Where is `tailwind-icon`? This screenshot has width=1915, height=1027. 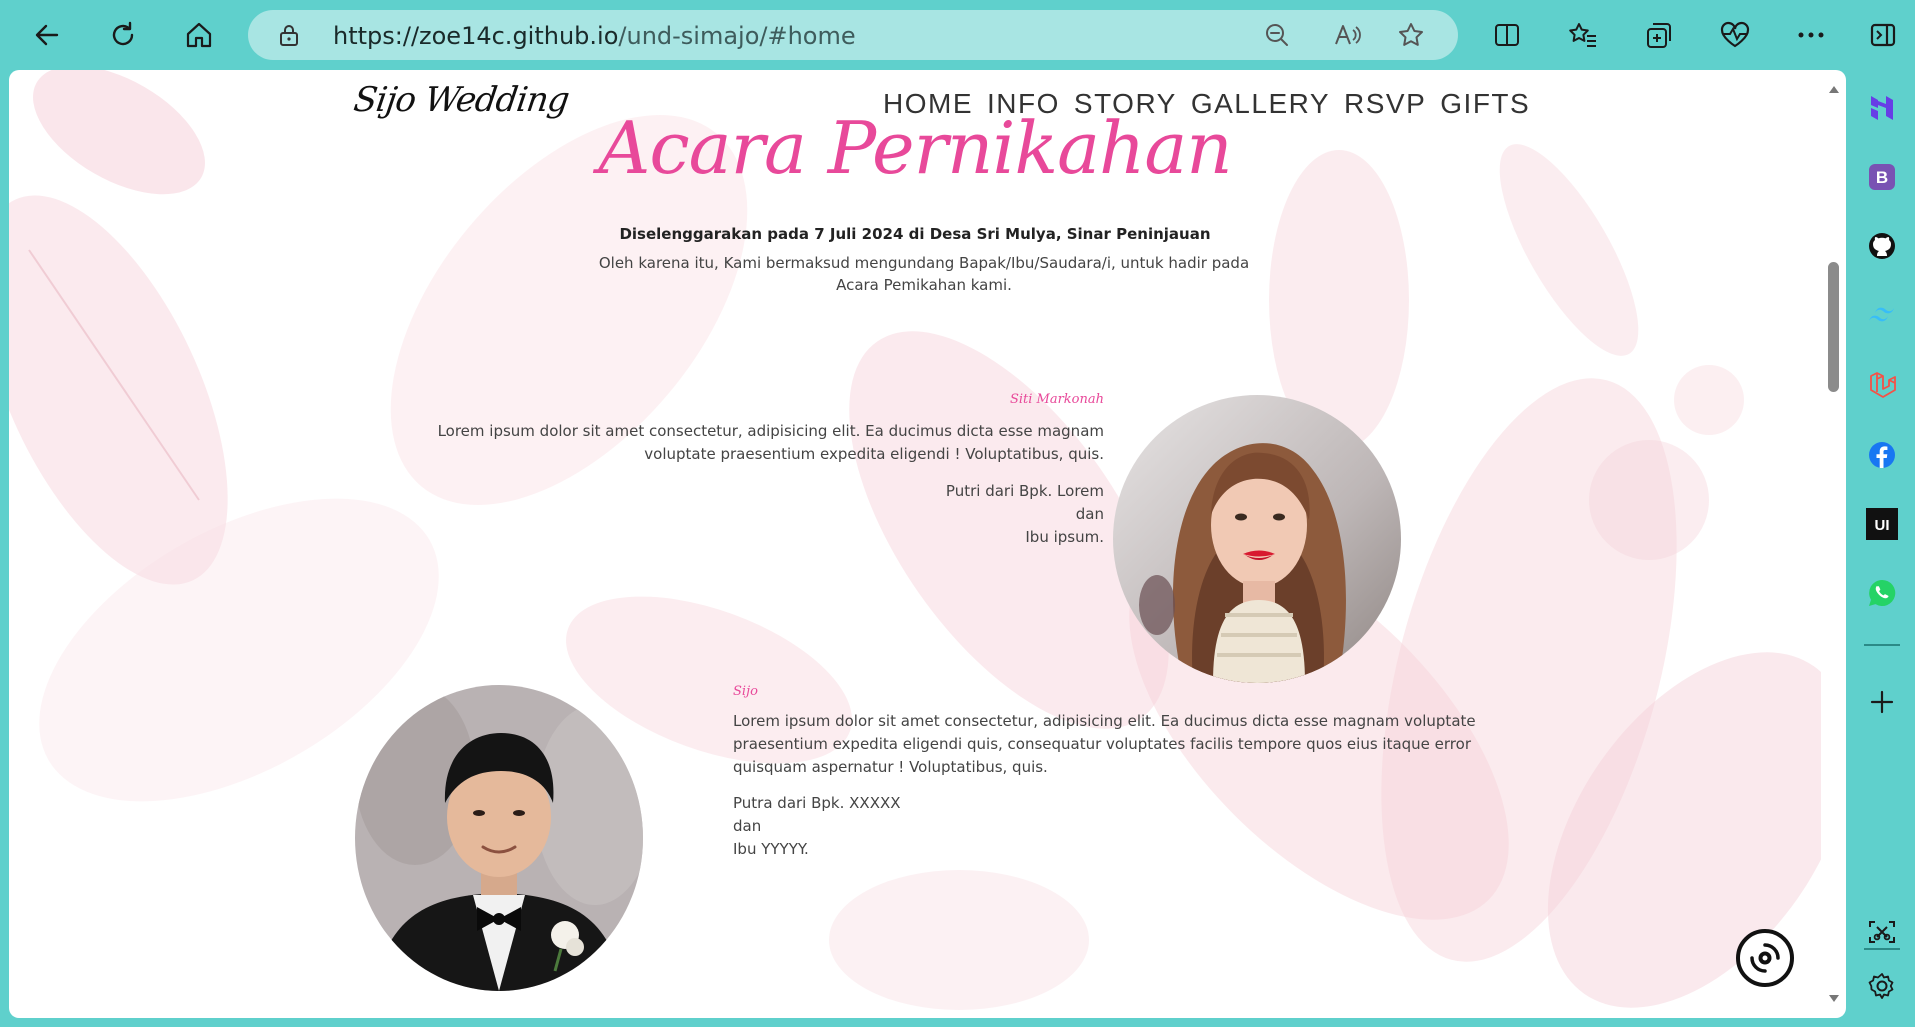 tailwind-icon is located at coordinates (1882, 316).